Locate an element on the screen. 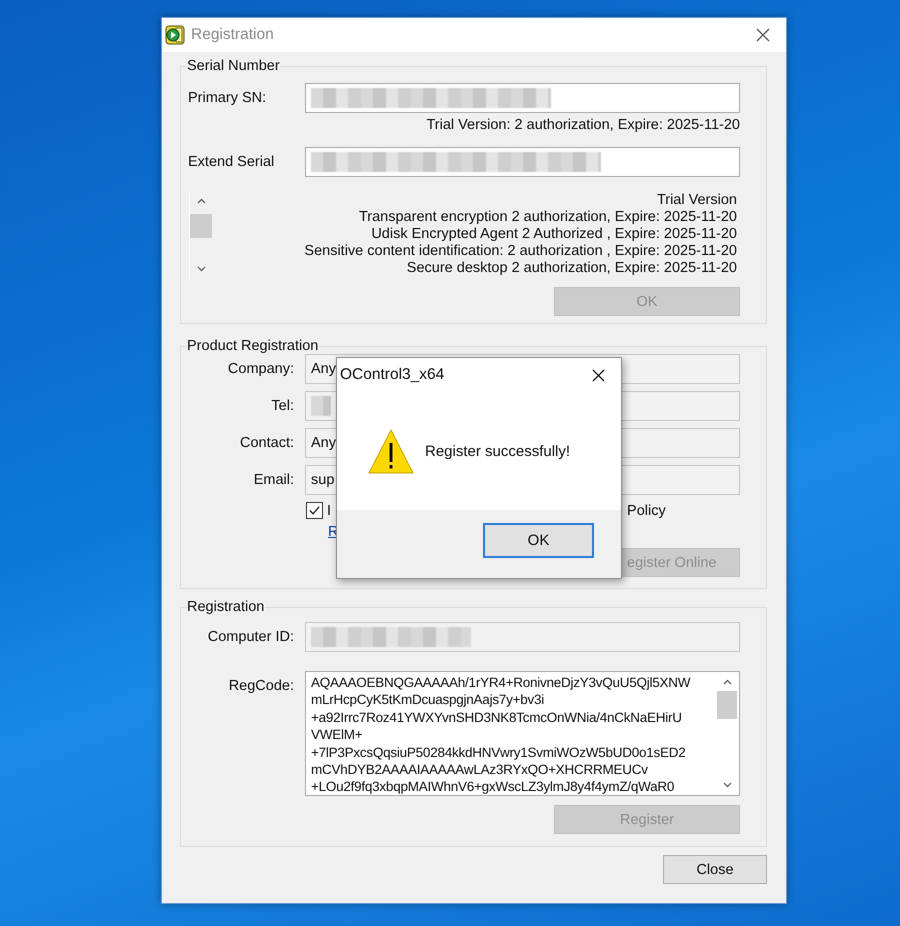 Image resolution: width=900 pixels, height=926 pixels. license-line: Trial Version is located at coordinates (696, 200).